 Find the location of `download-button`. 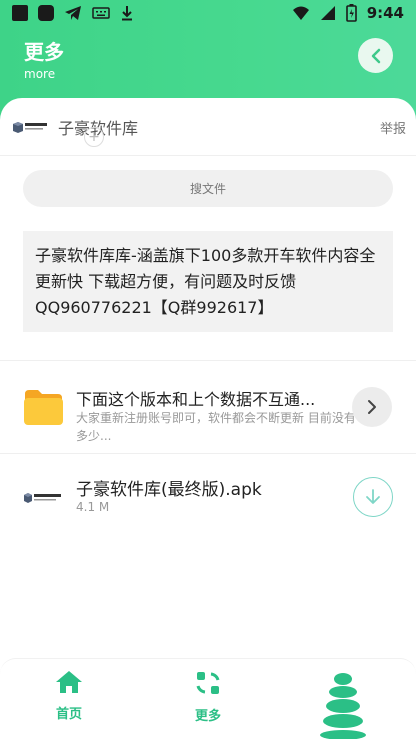

download-button is located at coordinates (373, 497).